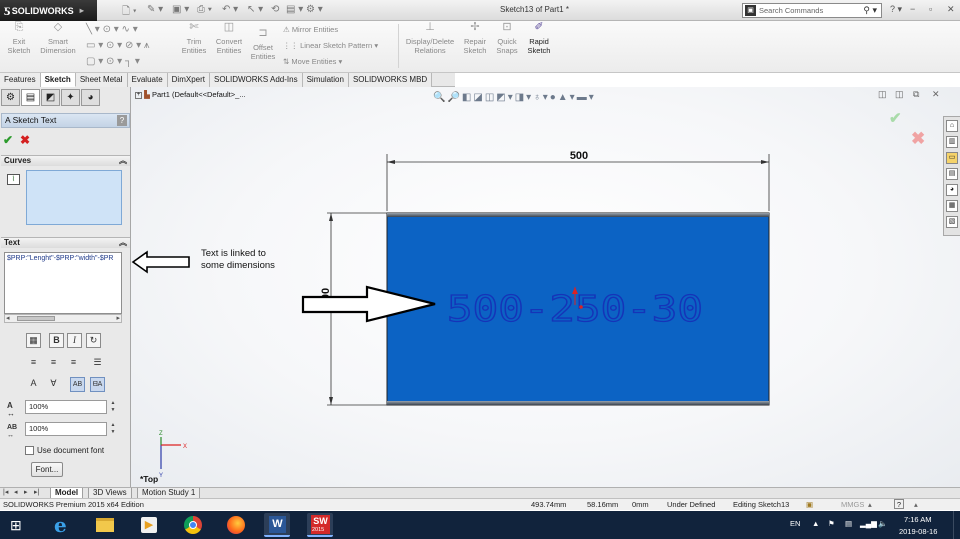  I want to click on text-horizontal-scrollbar: ◂ ▸, so click(63, 318).